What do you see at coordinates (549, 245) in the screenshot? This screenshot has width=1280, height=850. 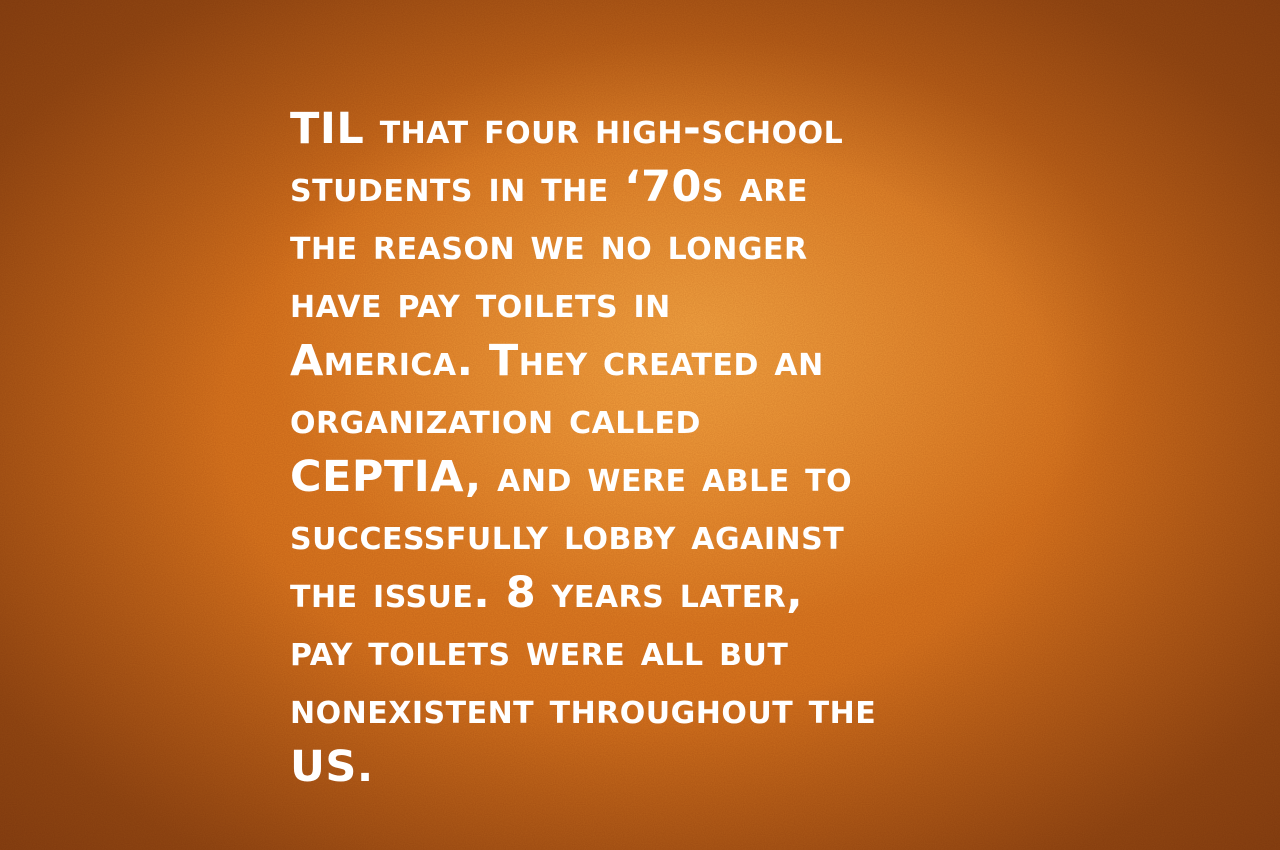 I see `fact-line: the reason we no longer` at bounding box center [549, 245].